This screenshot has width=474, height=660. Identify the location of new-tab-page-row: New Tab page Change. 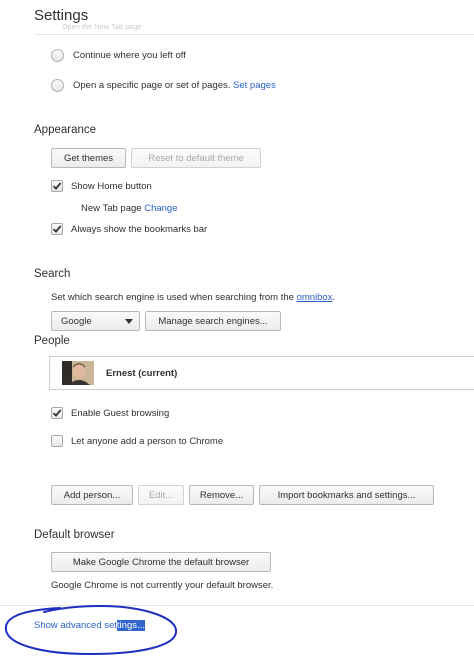
(129, 208).